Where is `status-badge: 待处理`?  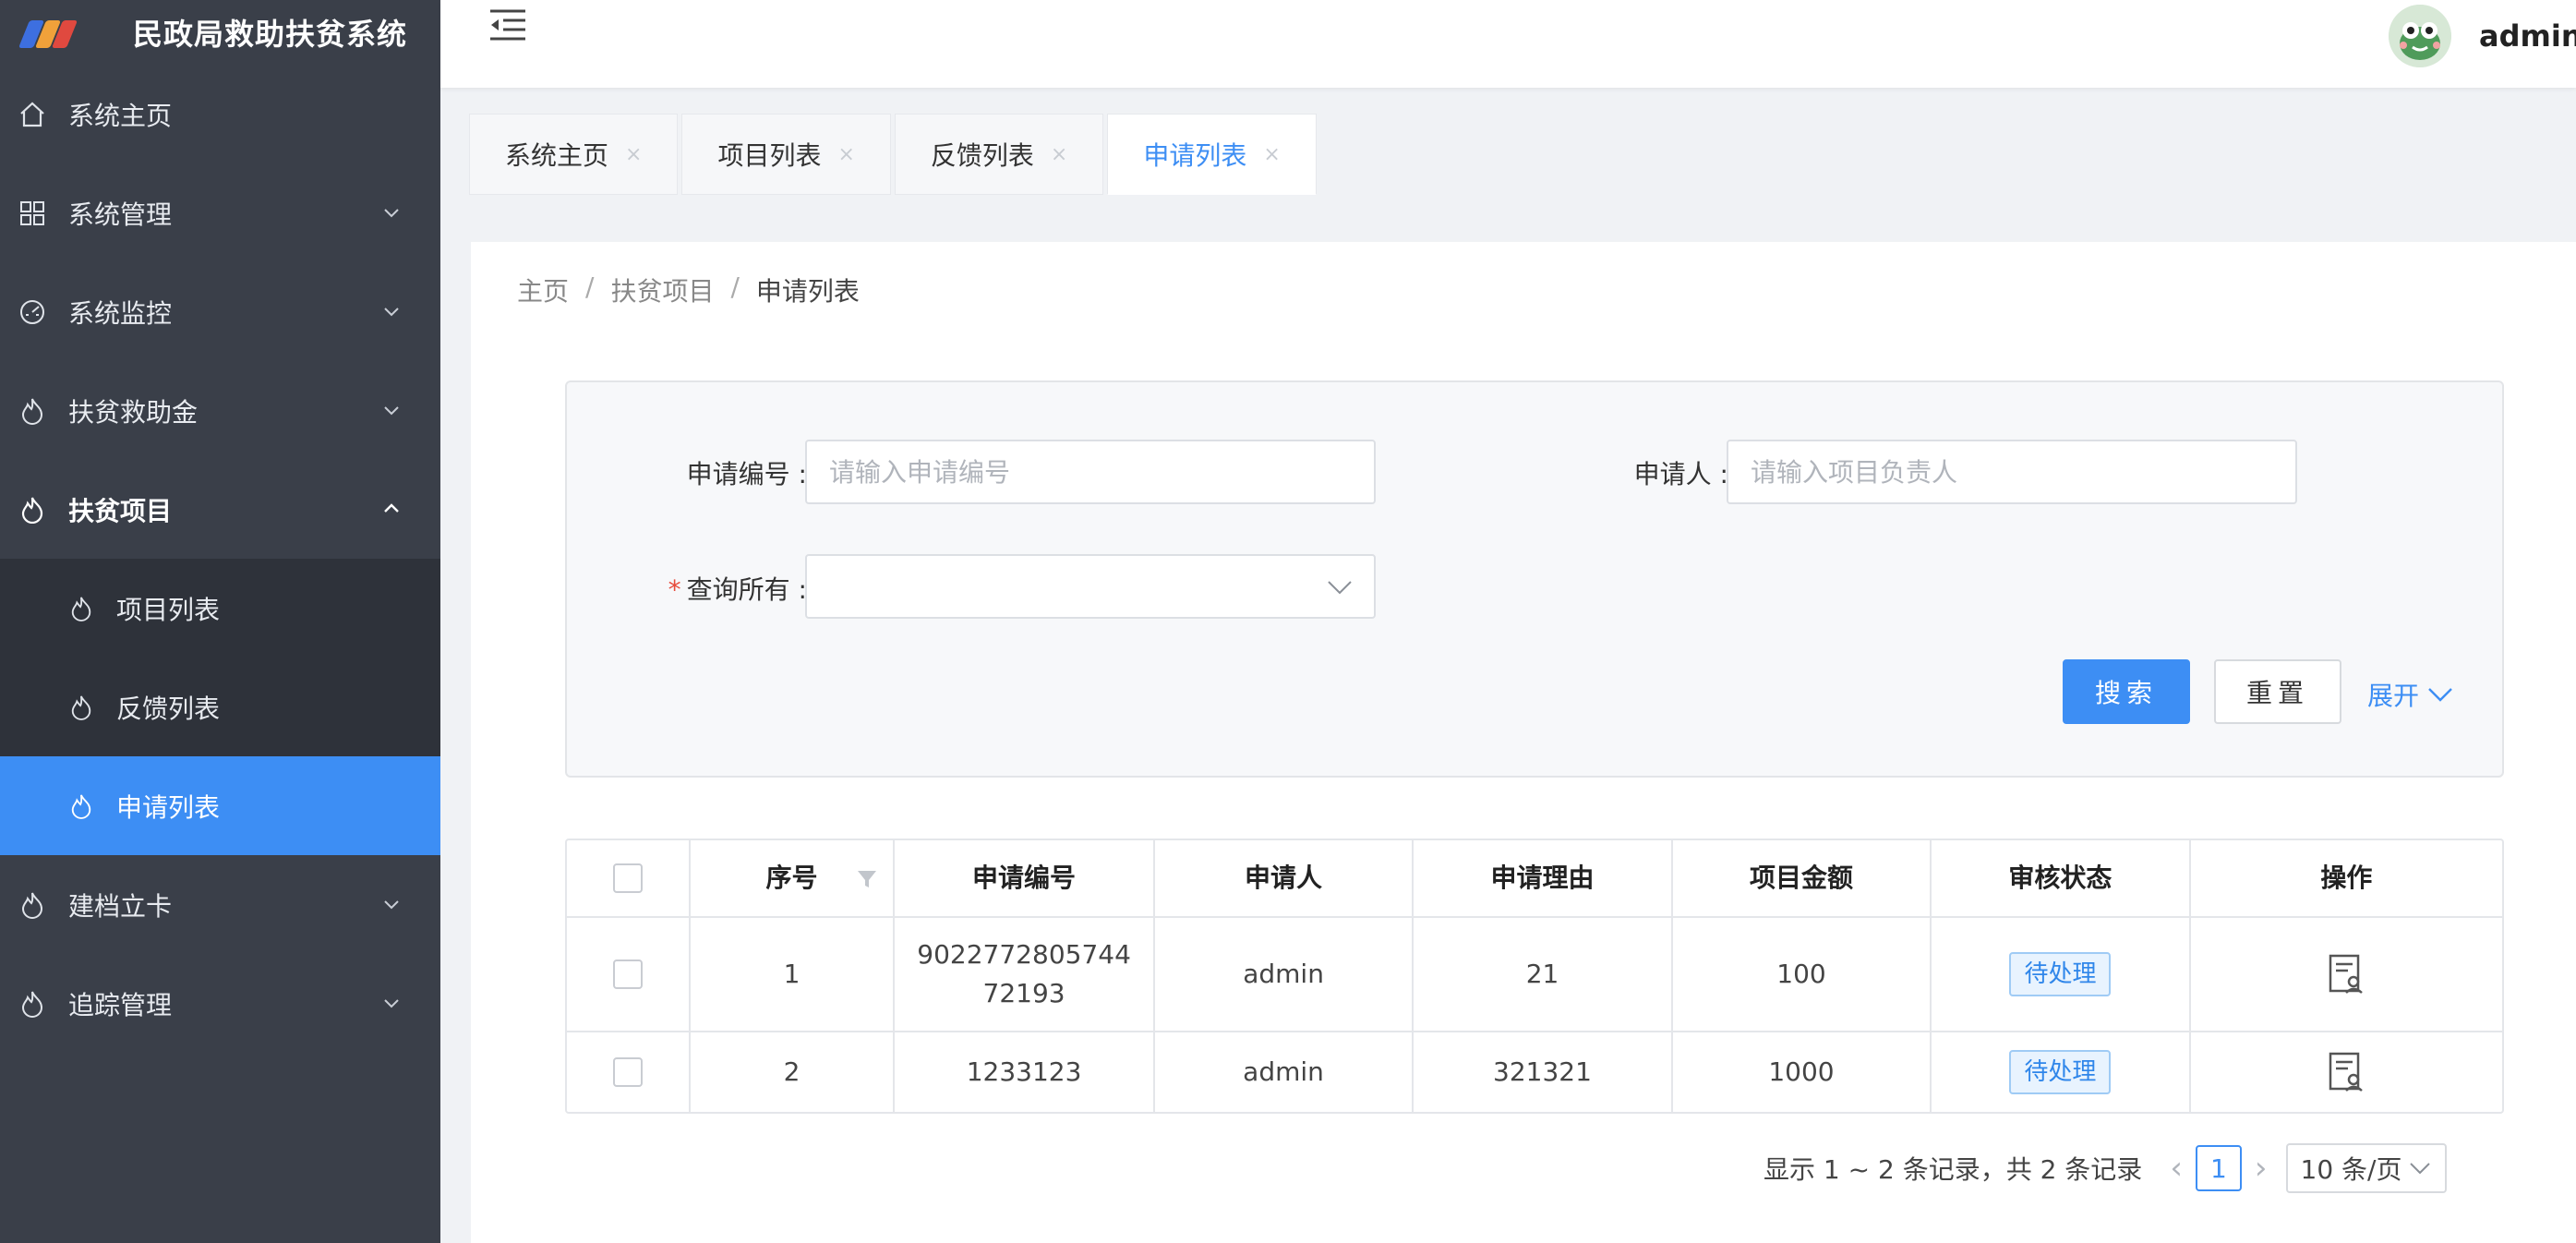
status-badge: 待处理 is located at coordinates (2060, 974).